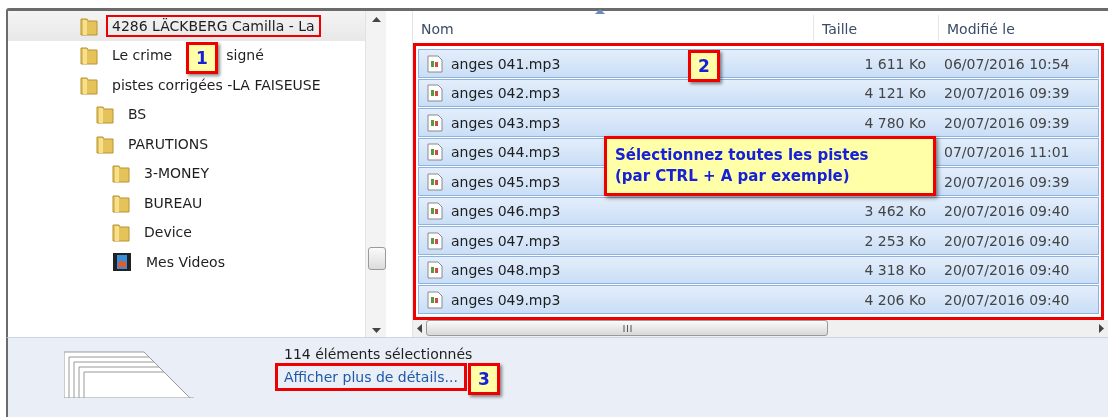 Image resolution: width=1108 pixels, height=417 pixels. What do you see at coordinates (894, 211) in the screenshot?
I see `file-size: 3 462 Ko` at bounding box center [894, 211].